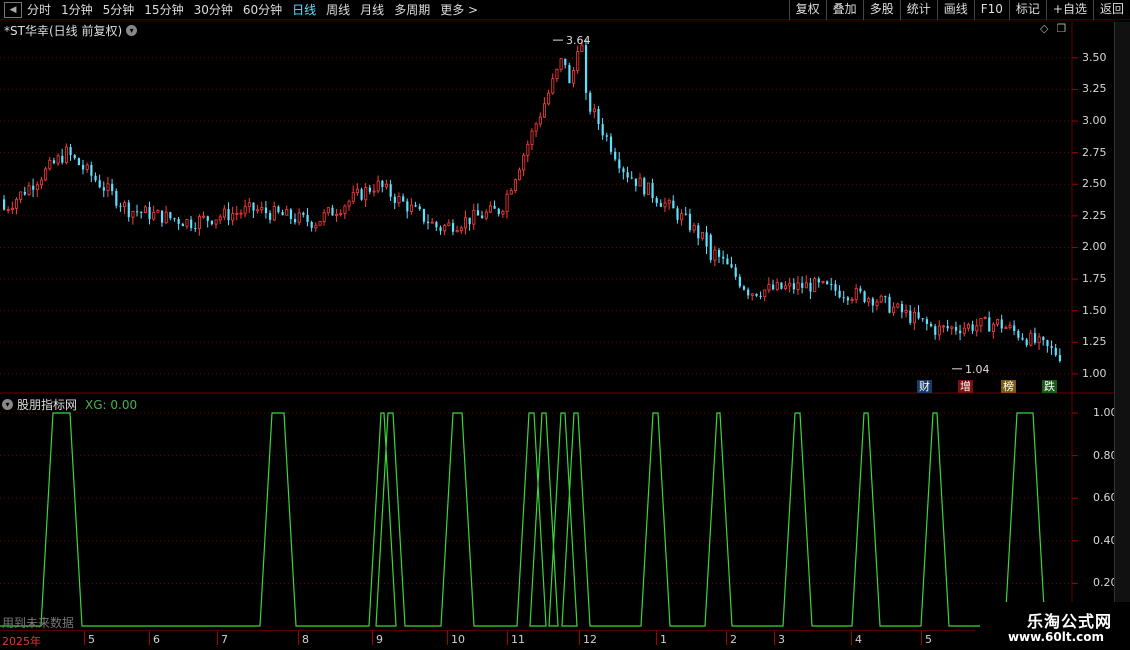  Describe the element at coordinates (1044, 28) in the screenshot. I see `diamond-icon: ◇` at that location.